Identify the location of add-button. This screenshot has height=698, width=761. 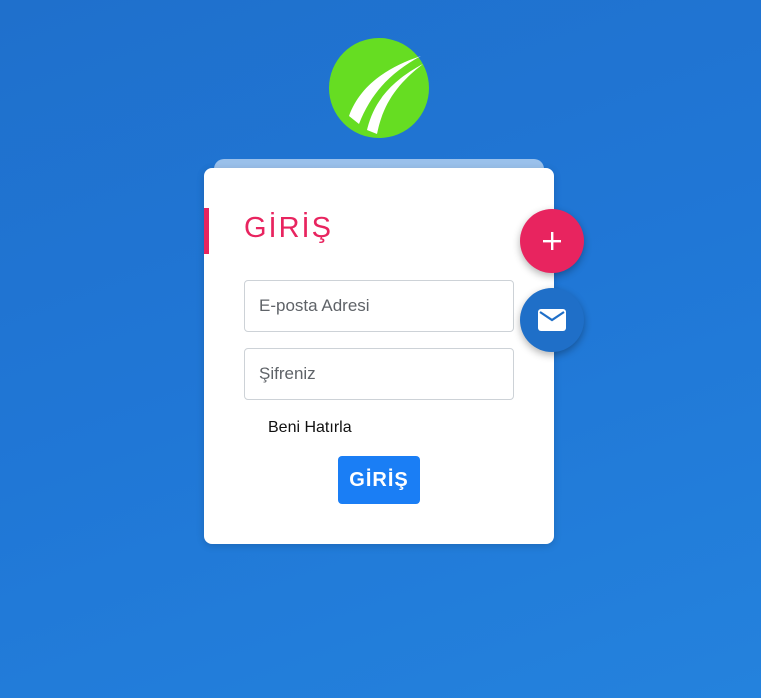
(552, 241).